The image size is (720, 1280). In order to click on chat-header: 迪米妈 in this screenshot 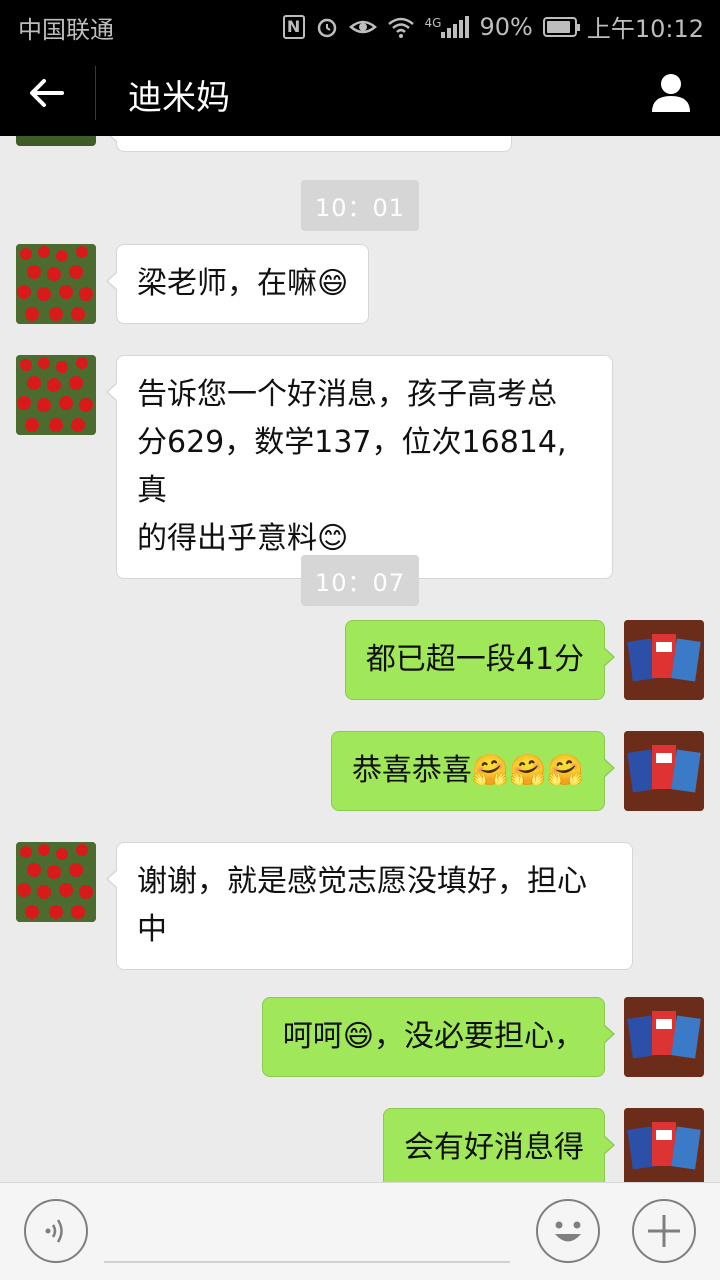, I will do `click(360, 93)`.